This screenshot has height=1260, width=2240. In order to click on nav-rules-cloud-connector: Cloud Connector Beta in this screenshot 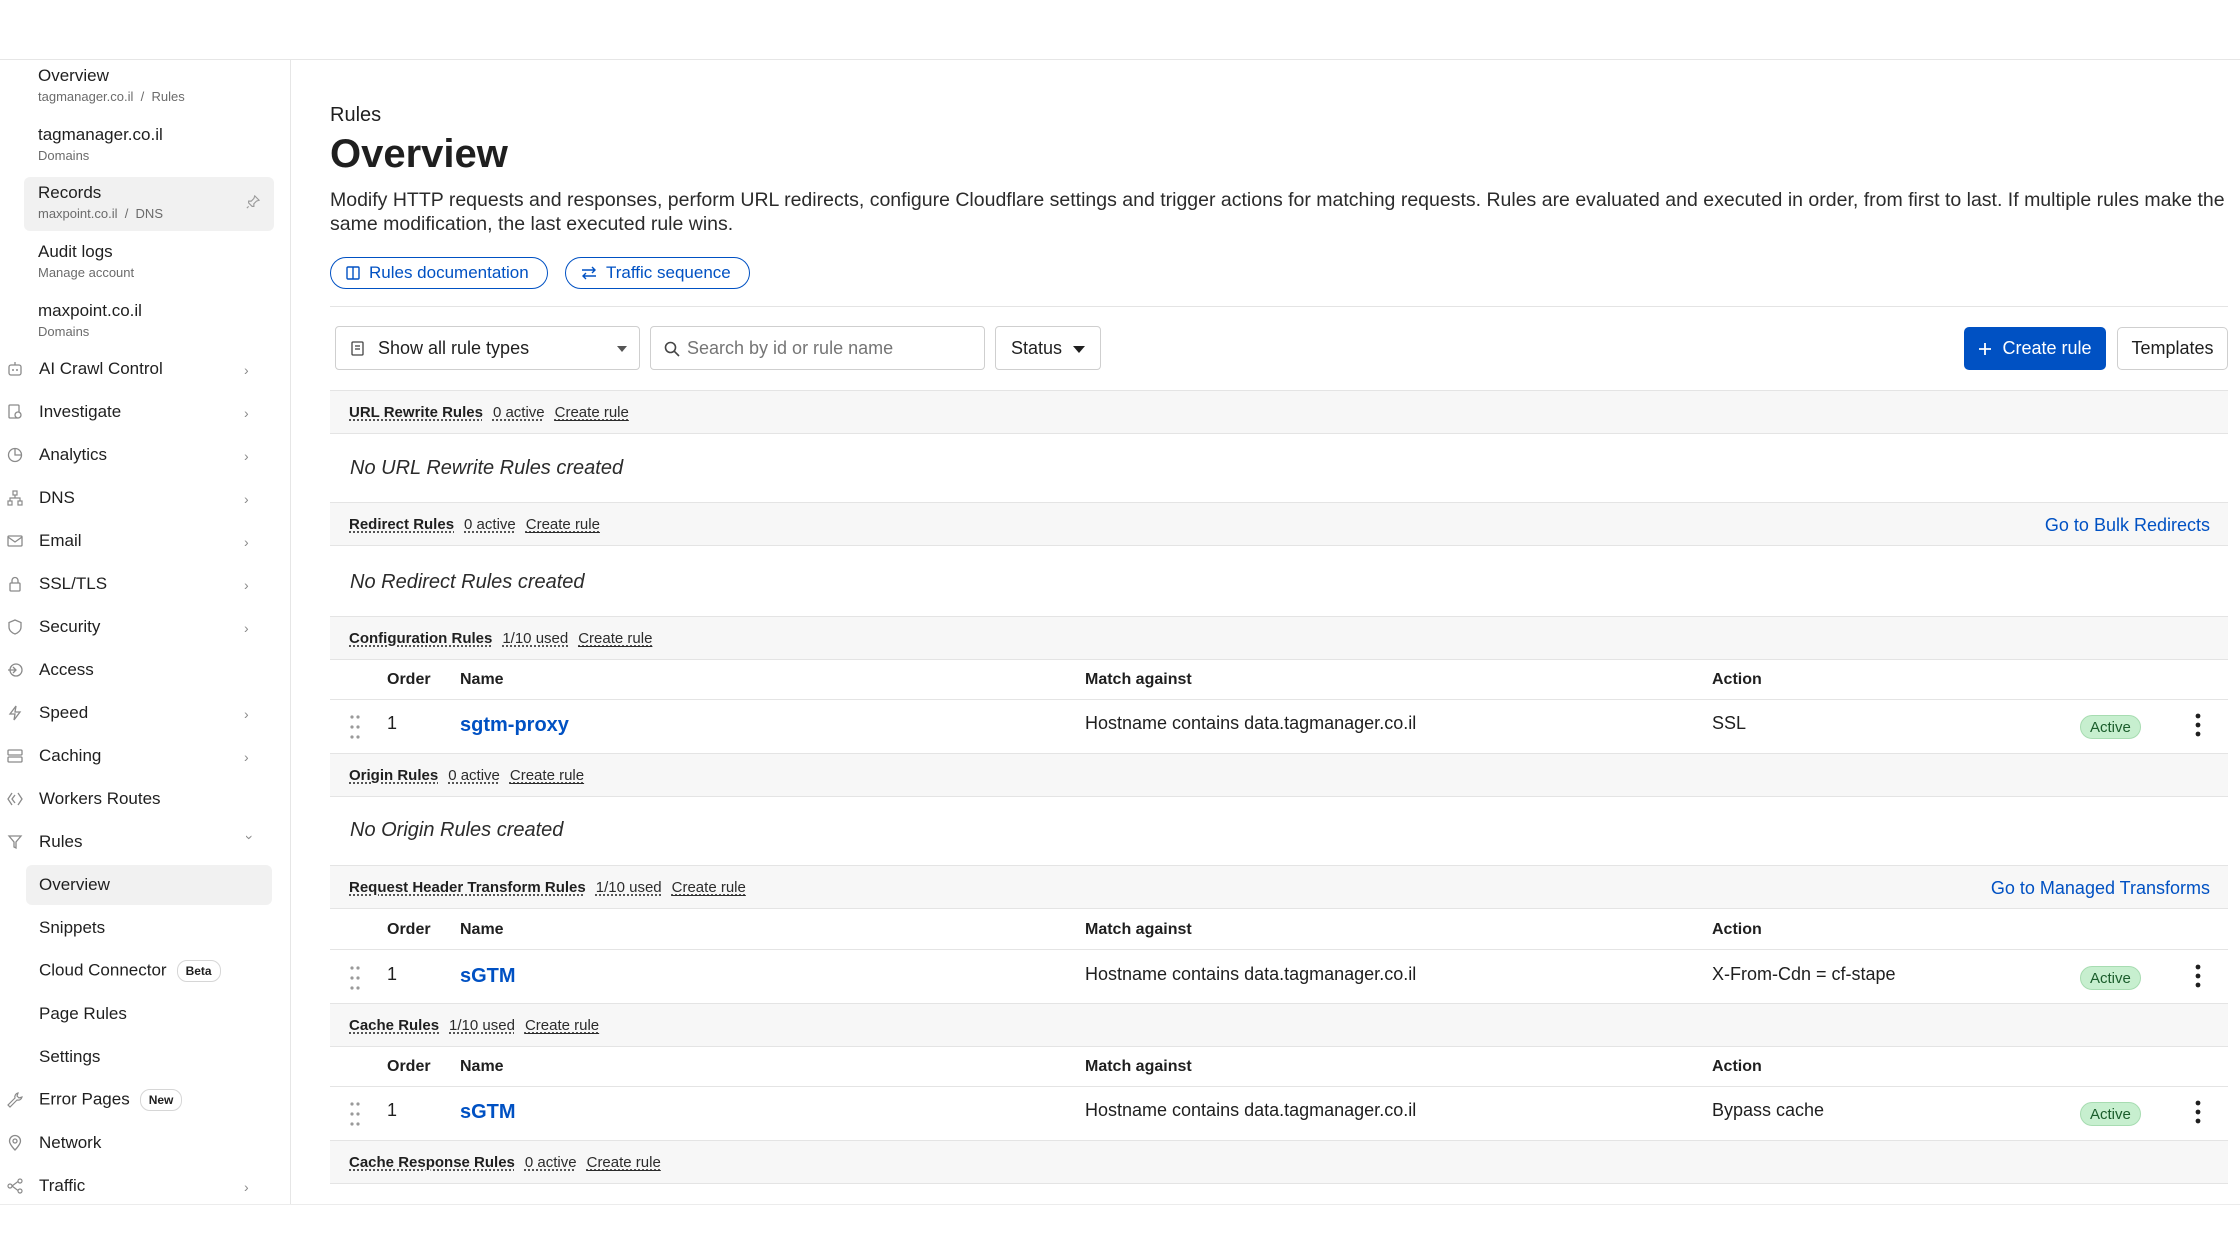, I will do `click(149, 971)`.